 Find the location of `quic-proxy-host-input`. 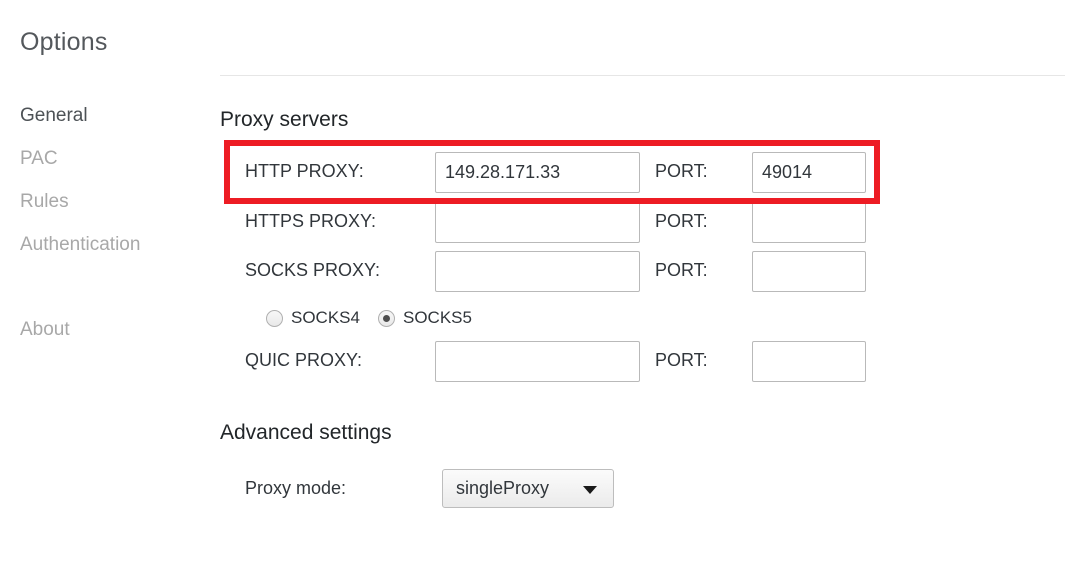

quic-proxy-host-input is located at coordinates (537, 361).